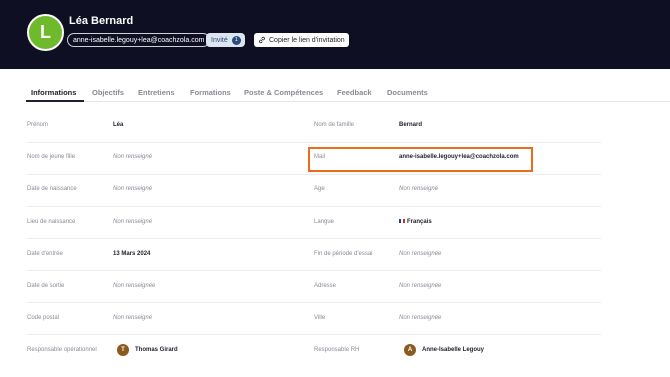 This screenshot has width=670, height=377. I want to click on field-label-responsable-rh: Responsable RH, so click(337, 350).